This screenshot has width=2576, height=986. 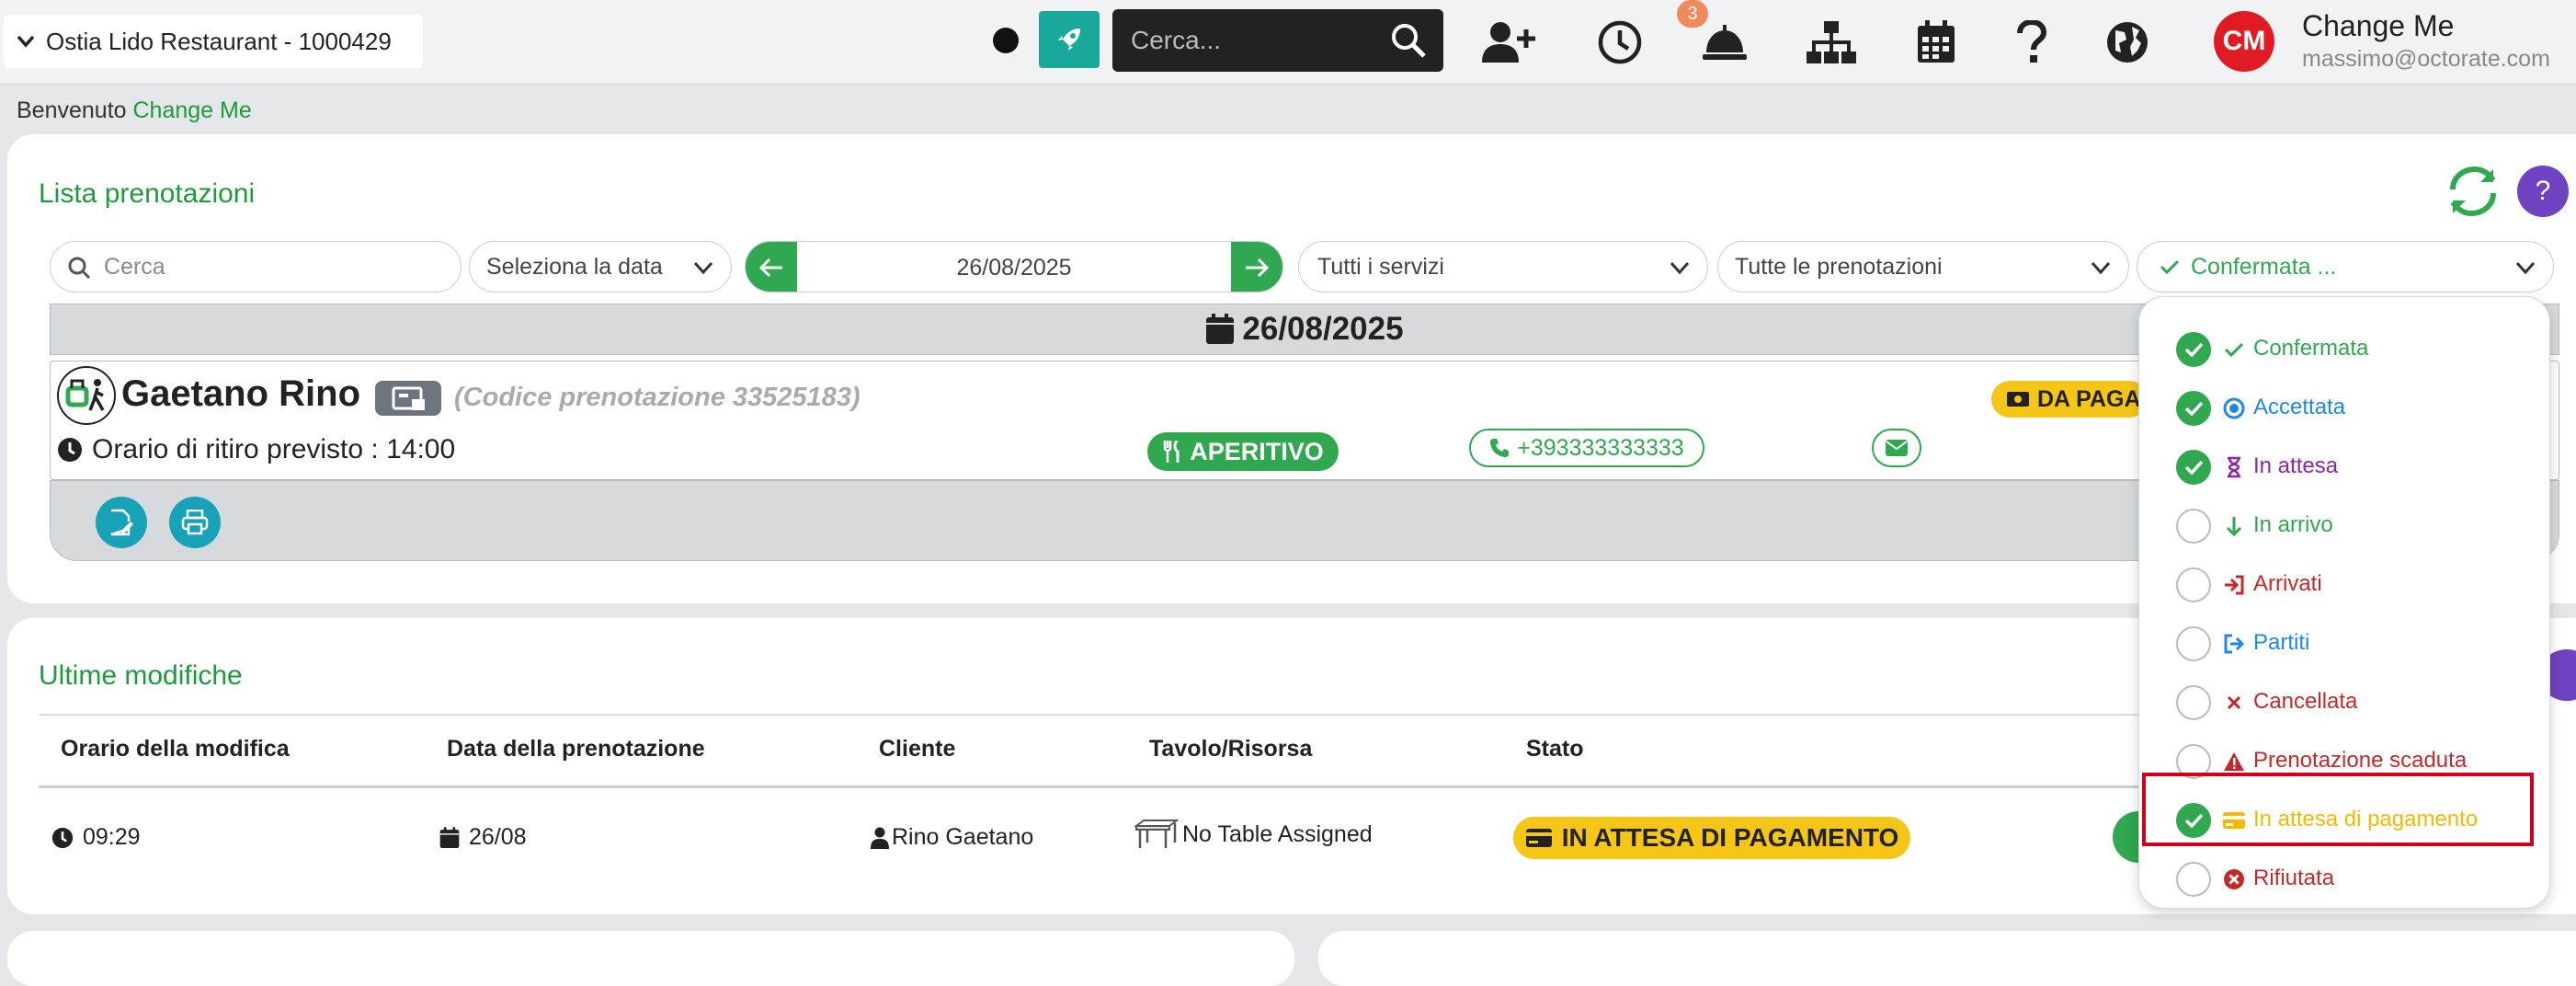 I want to click on welcome-text: Benvenuto Change Me, so click(x=134, y=111).